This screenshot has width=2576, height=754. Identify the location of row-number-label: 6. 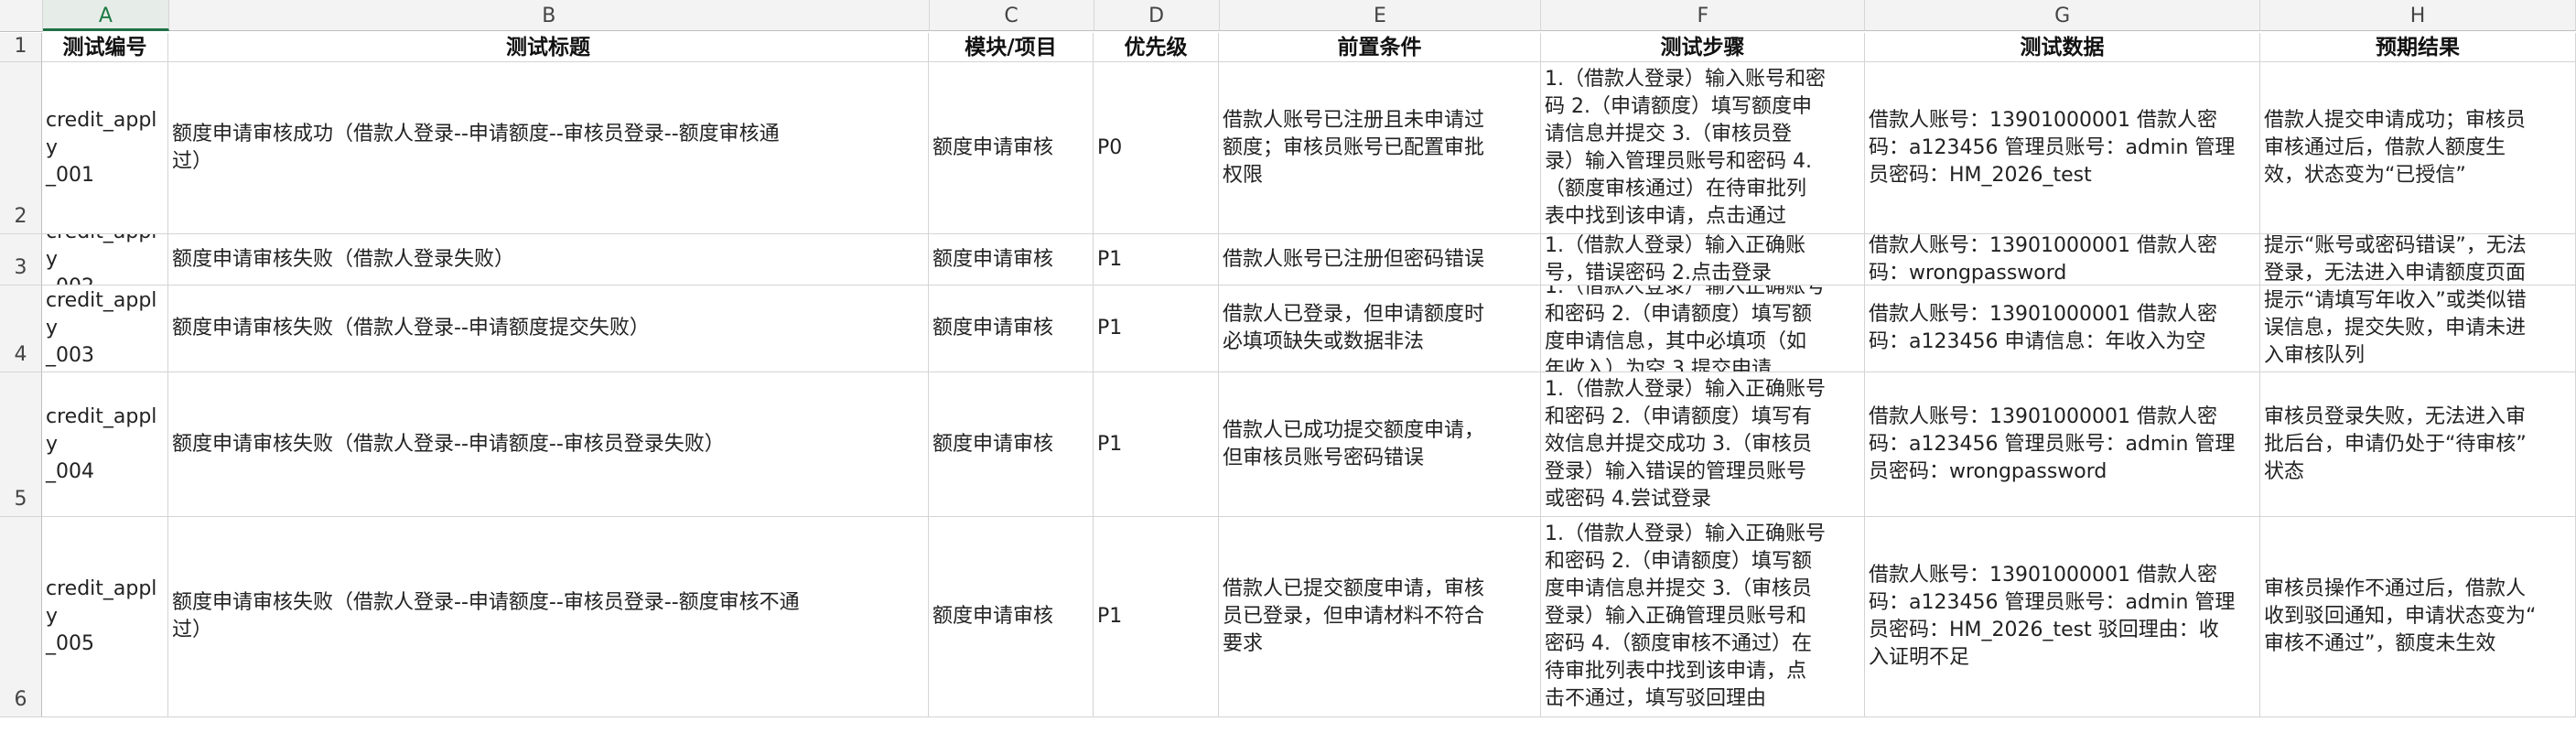
(20, 699).